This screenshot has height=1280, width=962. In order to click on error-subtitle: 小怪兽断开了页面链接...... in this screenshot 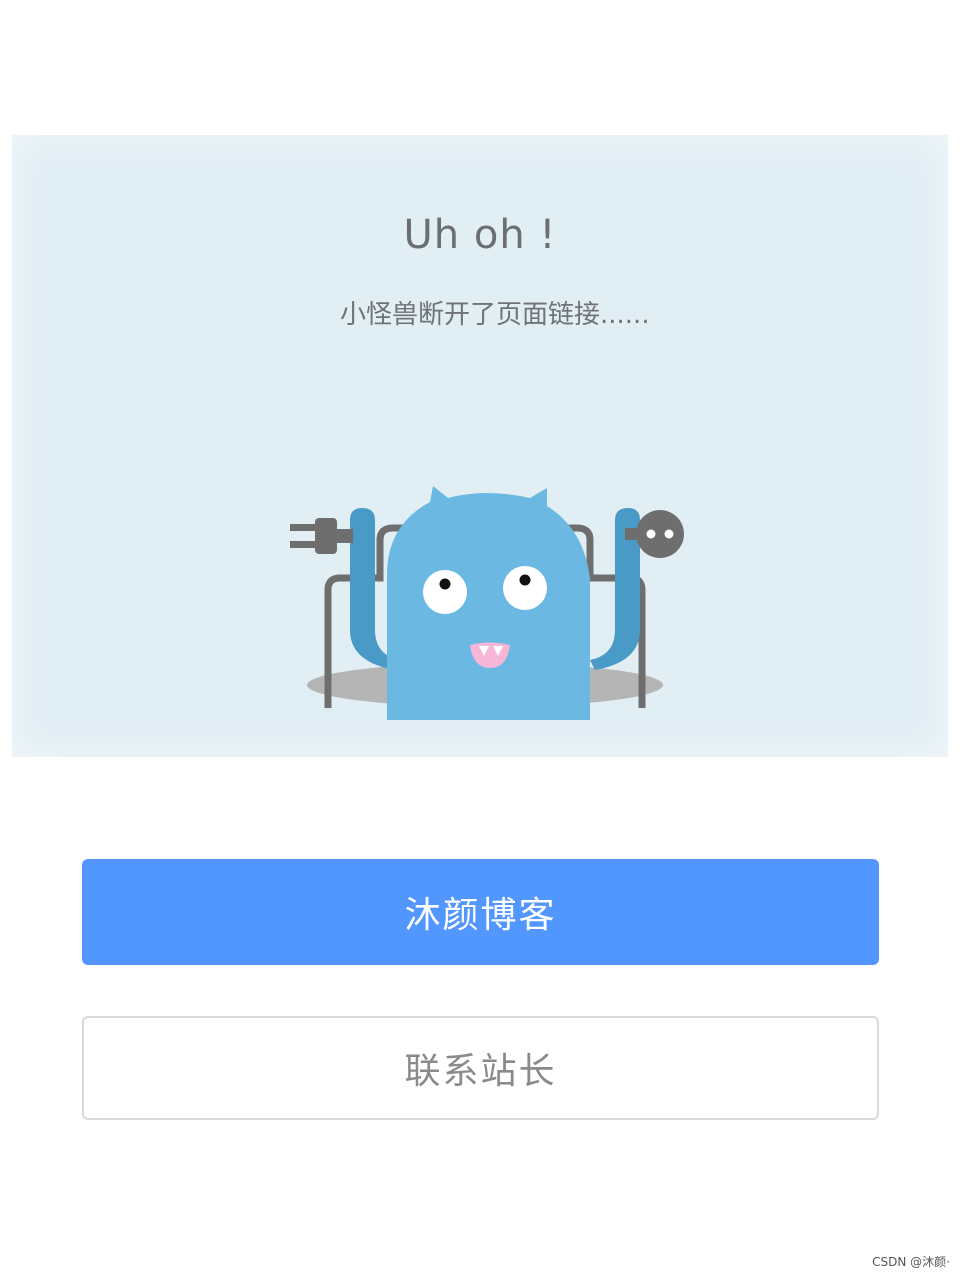, I will do `click(495, 315)`.